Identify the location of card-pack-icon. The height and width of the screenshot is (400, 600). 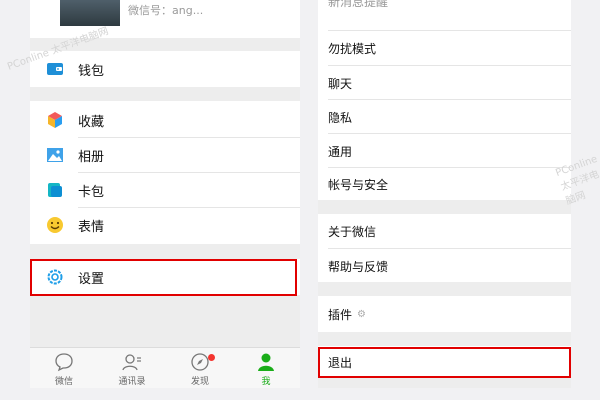
(55, 190).